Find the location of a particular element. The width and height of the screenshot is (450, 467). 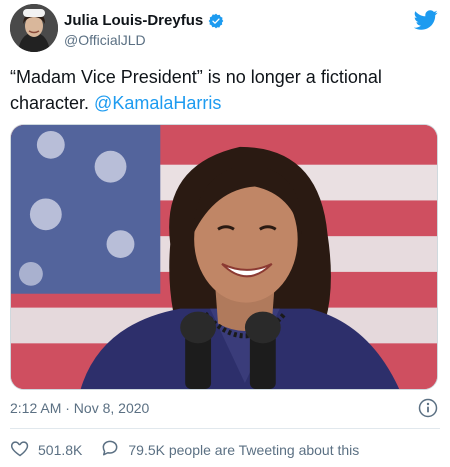

mention-link: @KamalaHarris is located at coordinates (157, 103).